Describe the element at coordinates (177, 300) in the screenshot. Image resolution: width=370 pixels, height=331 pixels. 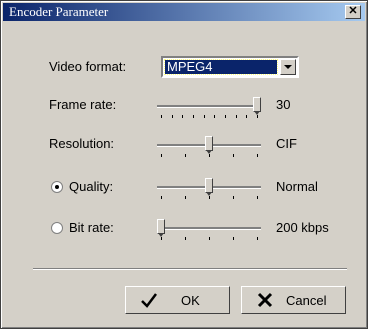
I see `ok-button: OK` at that location.